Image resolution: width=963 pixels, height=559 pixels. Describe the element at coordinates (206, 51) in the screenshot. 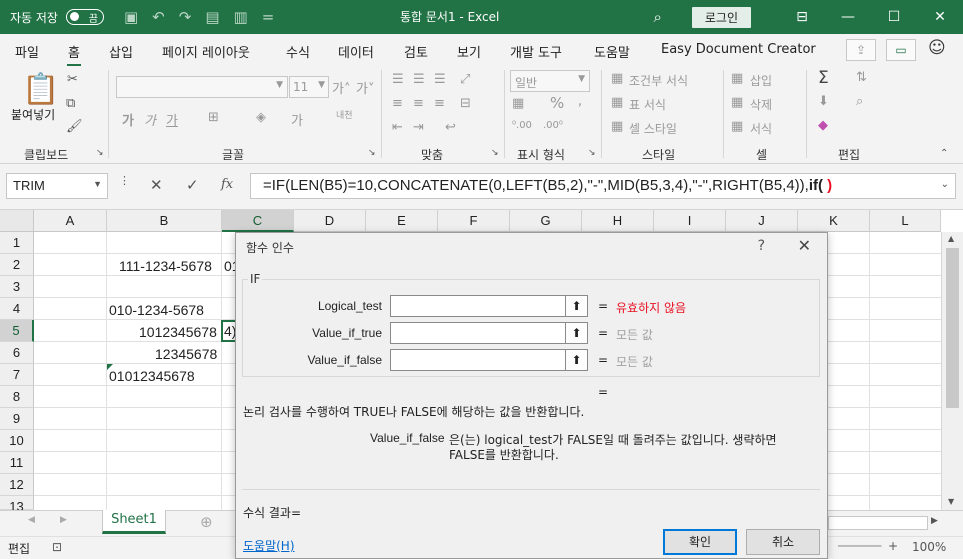

I see `tab-page-layout: 페이지 레이아웃` at that location.